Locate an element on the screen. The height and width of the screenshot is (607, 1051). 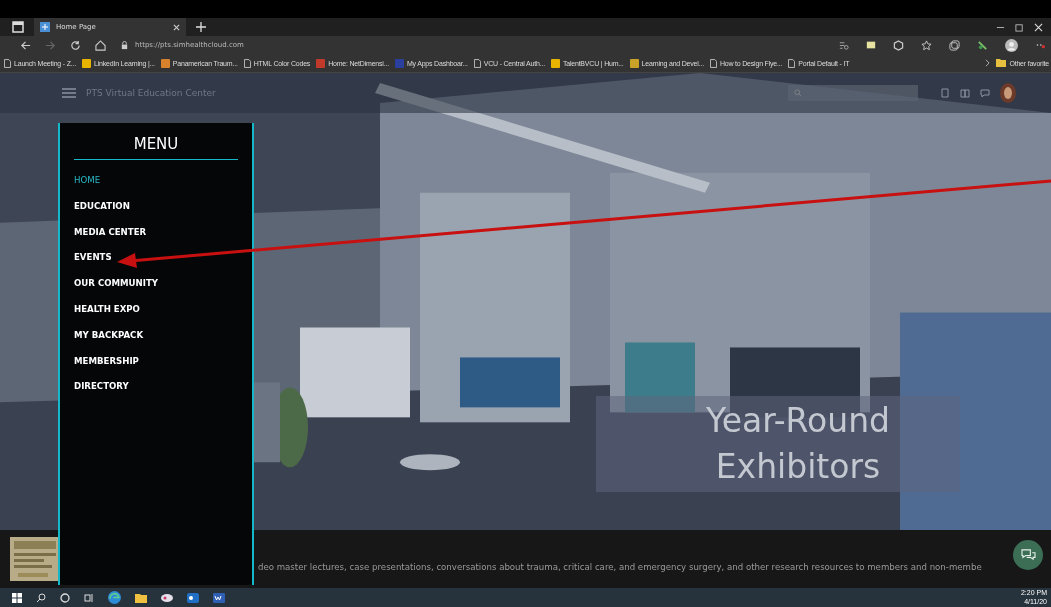
windows-icon is located at coordinates (17, 597).